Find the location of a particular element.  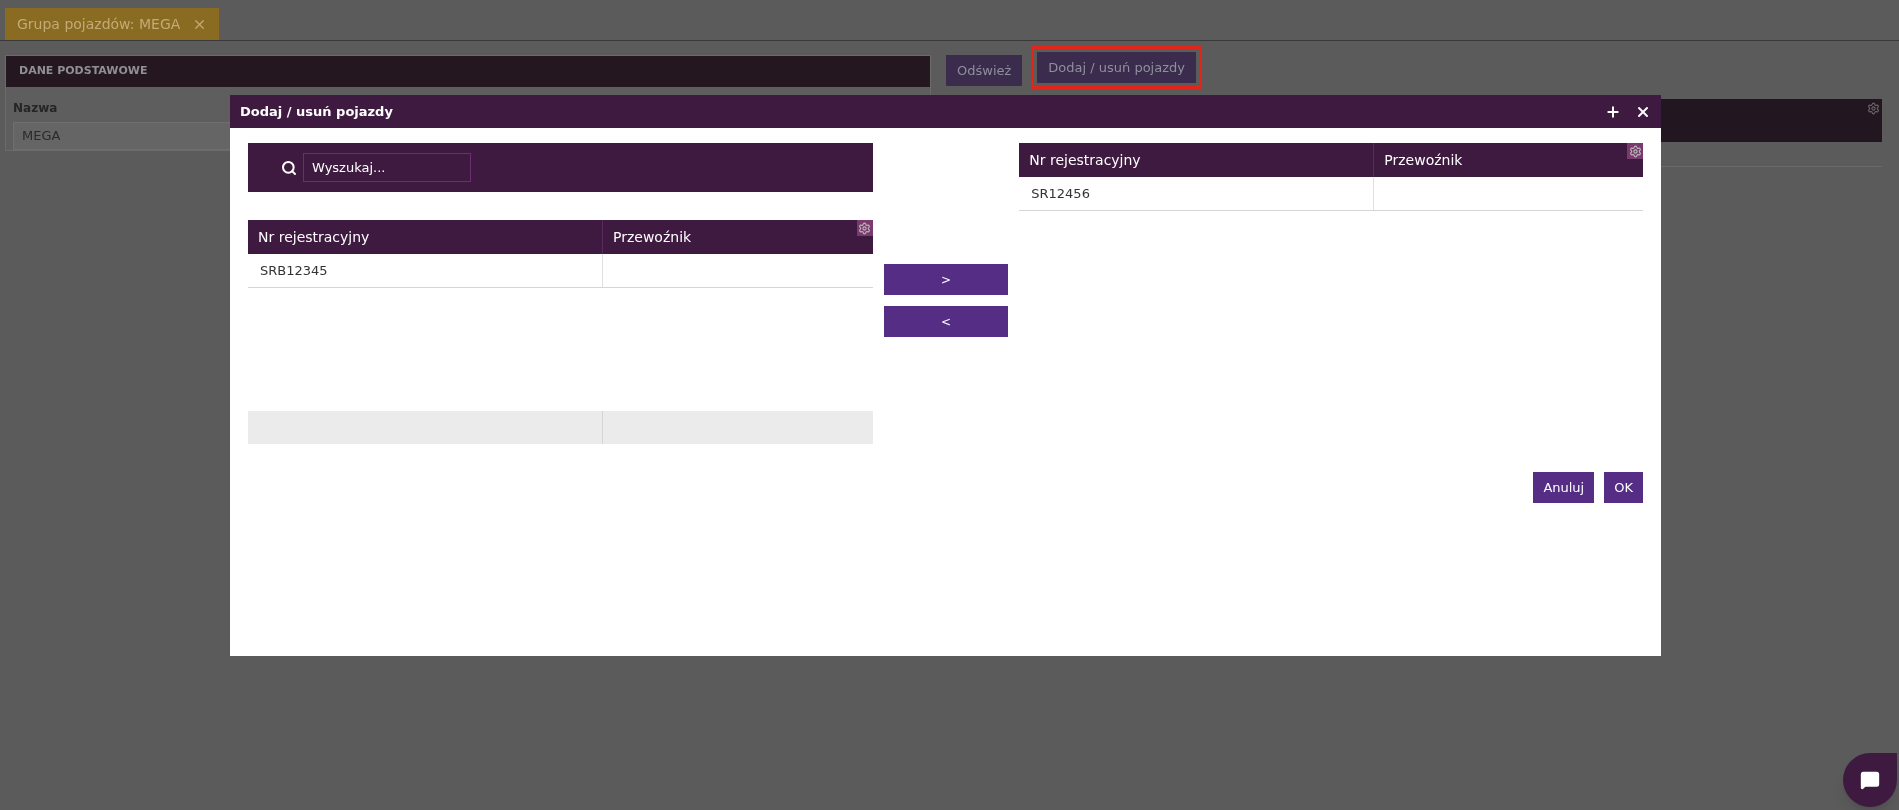

toolbar-button: Dodaj / usuń pojazdy is located at coordinates (1116, 67).